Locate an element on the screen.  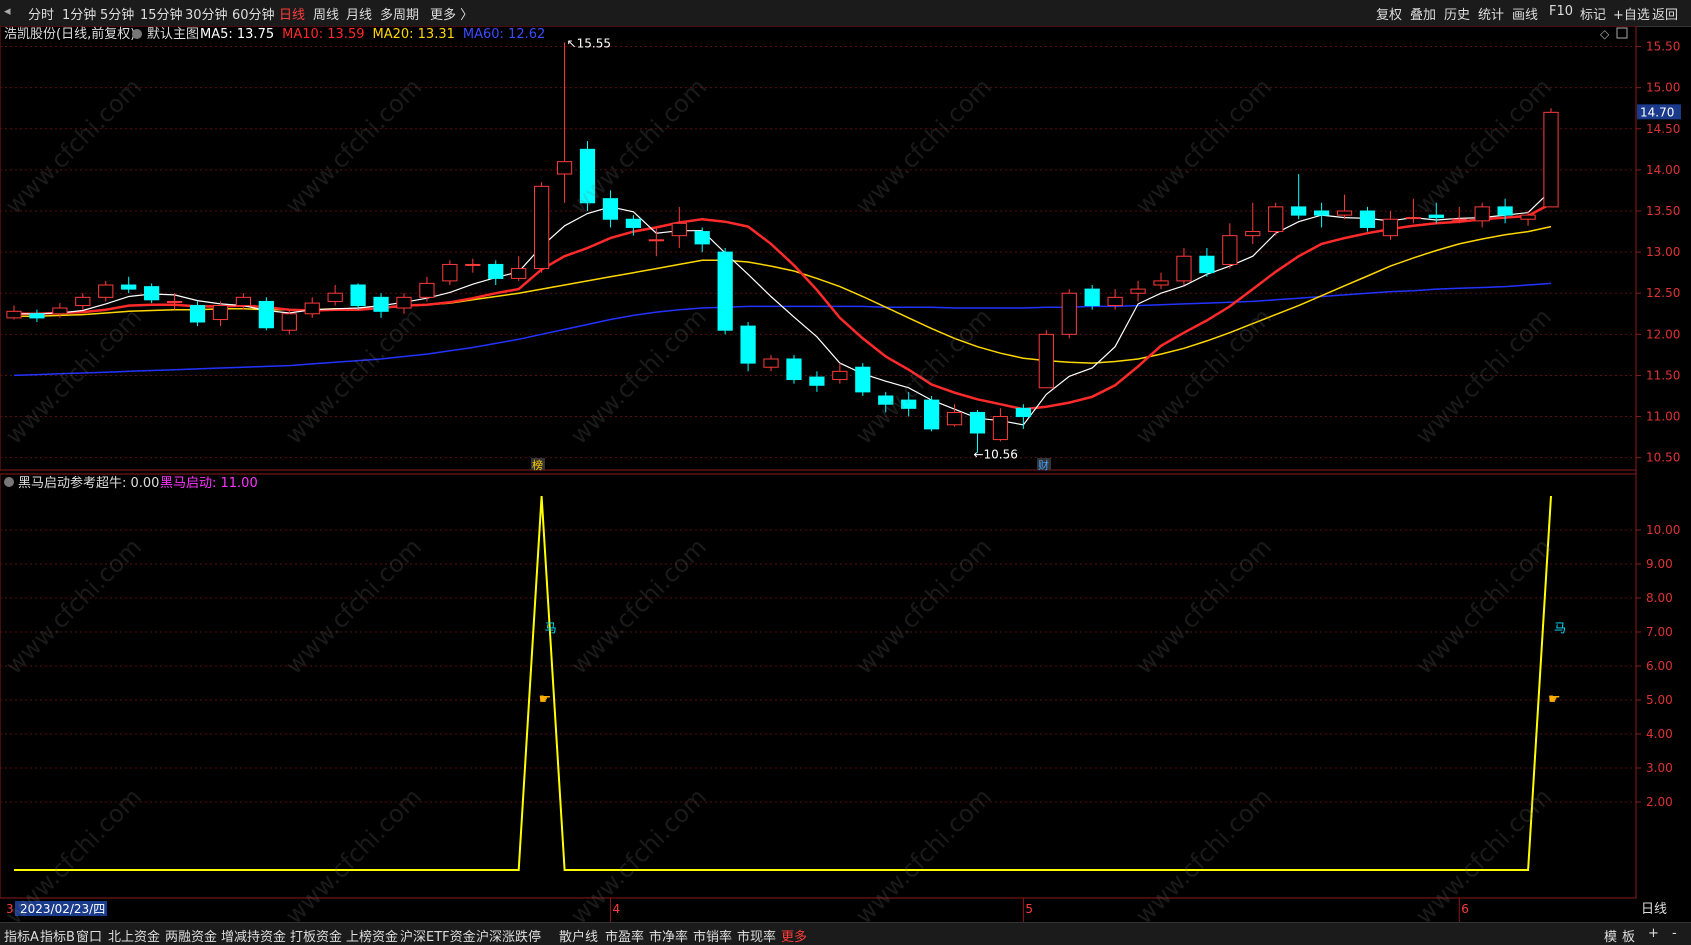
template-toggle-icon is located at coordinates (137, 34).